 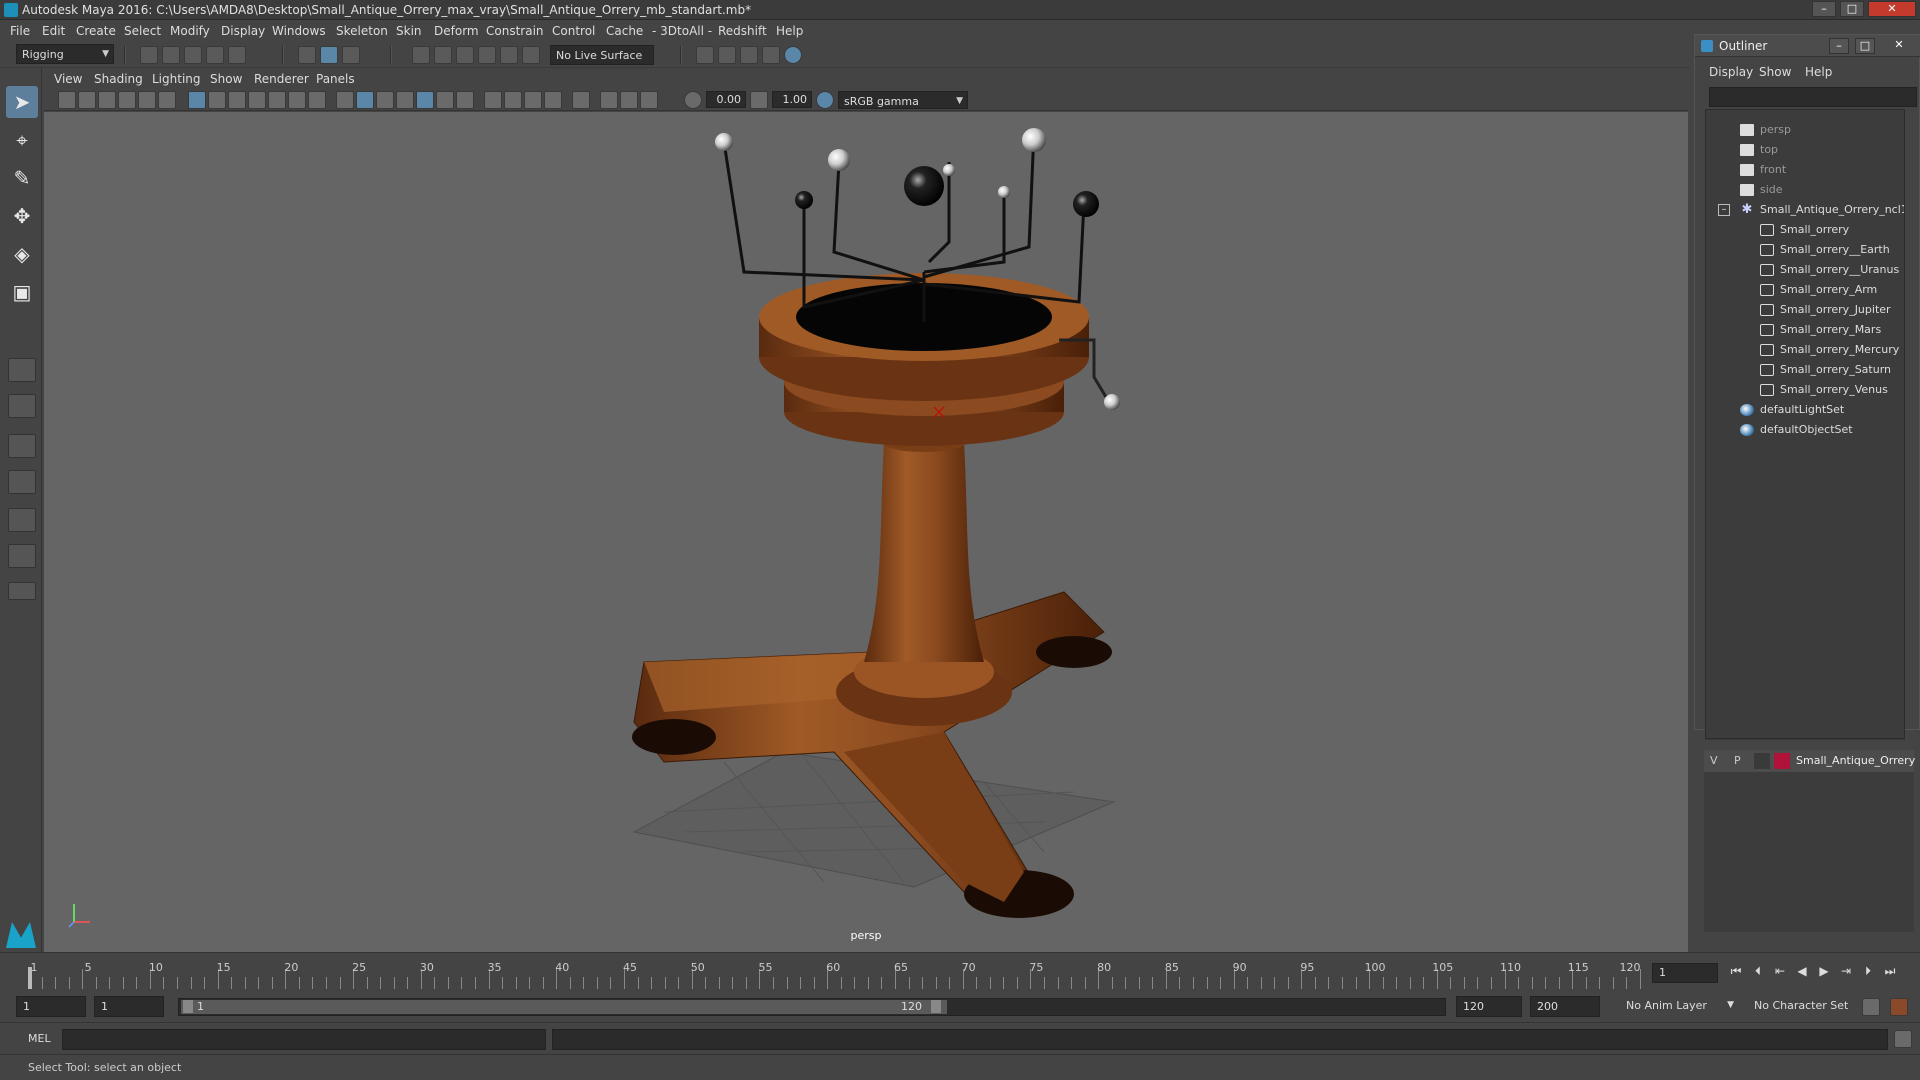 I want to click on lasso-tool: ⌖, so click(x=22, y=140).